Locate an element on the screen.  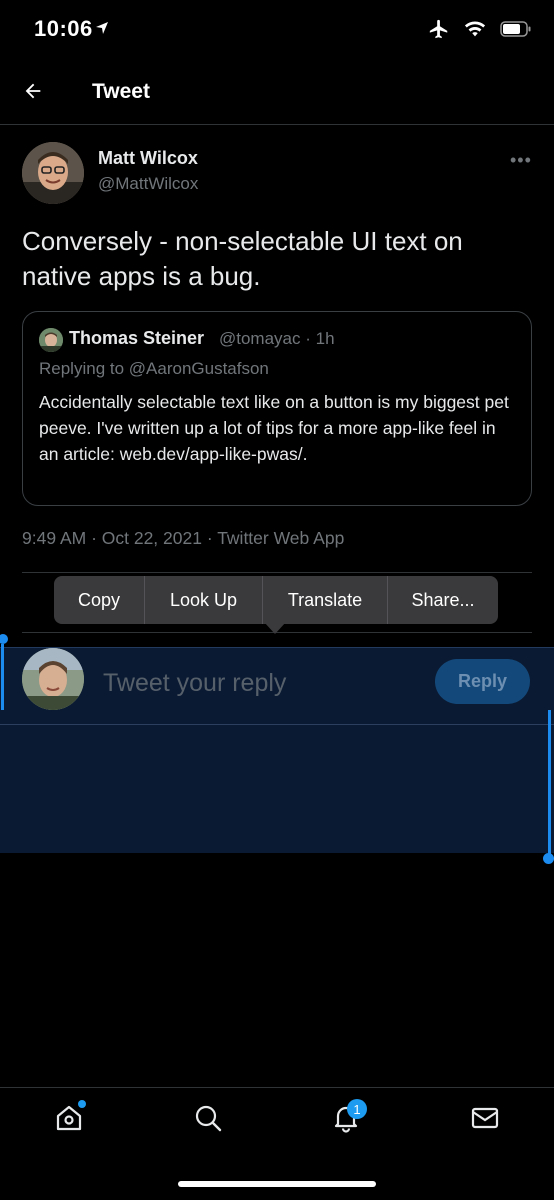
author-handle: @MattWilcox is located at coordinates (148, 184).